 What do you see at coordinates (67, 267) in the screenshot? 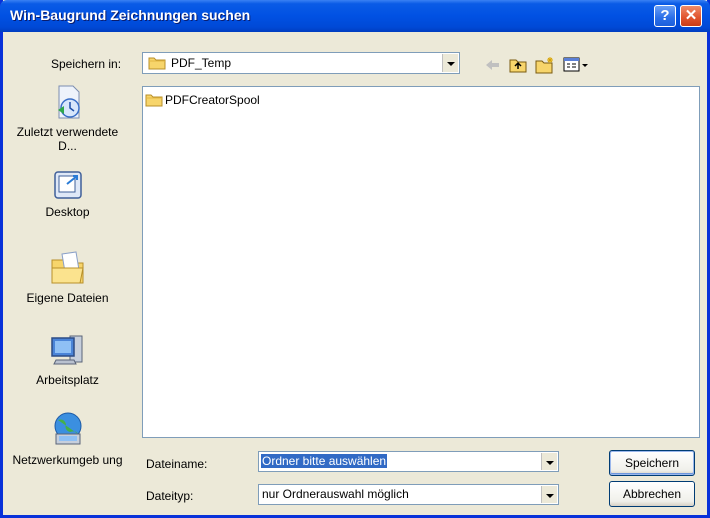
I see `my-documents-icon` at bounding box center [67, 267].